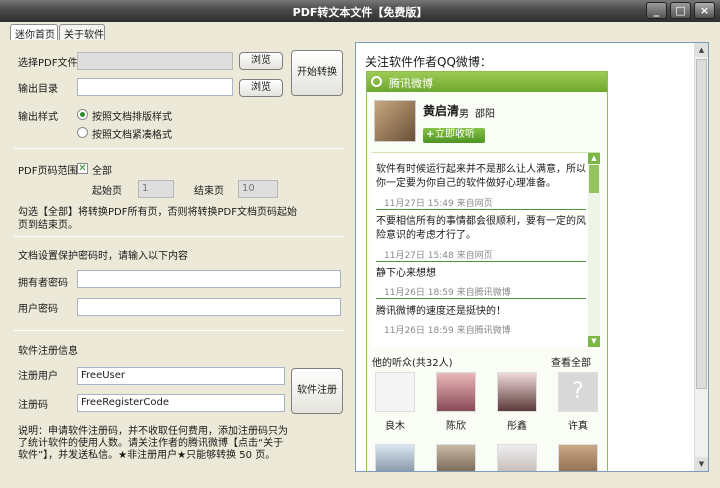  Describe the element at coordinates (48, 171) in the screenshot. I see `page-range-label: PDF页码范围` at that location.